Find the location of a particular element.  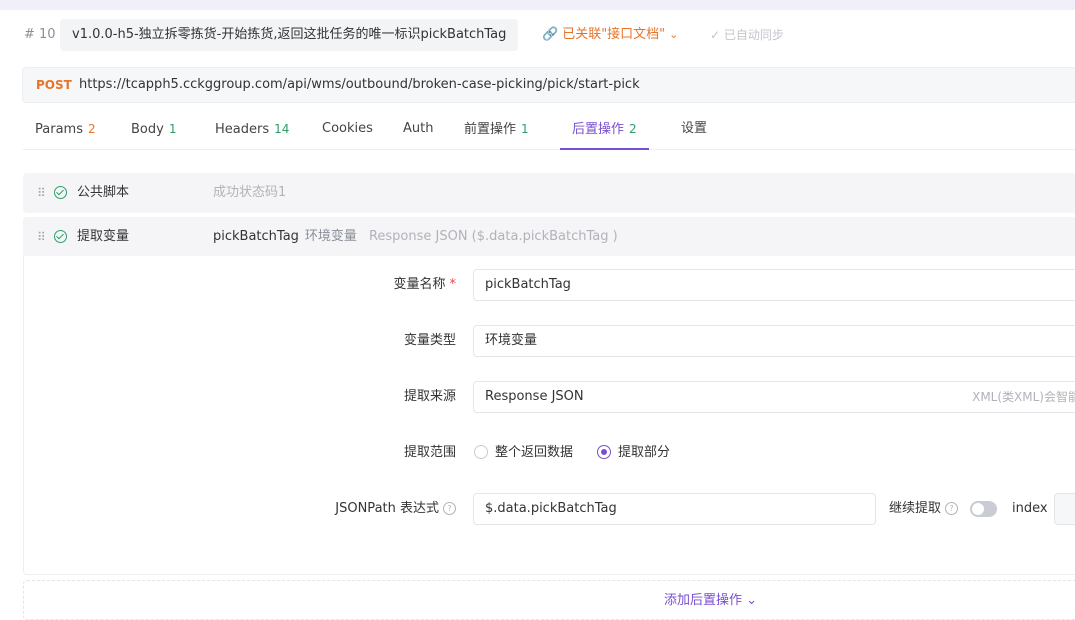

auto-sync-label: 已自动同步 is located at coordinates (753, 35).